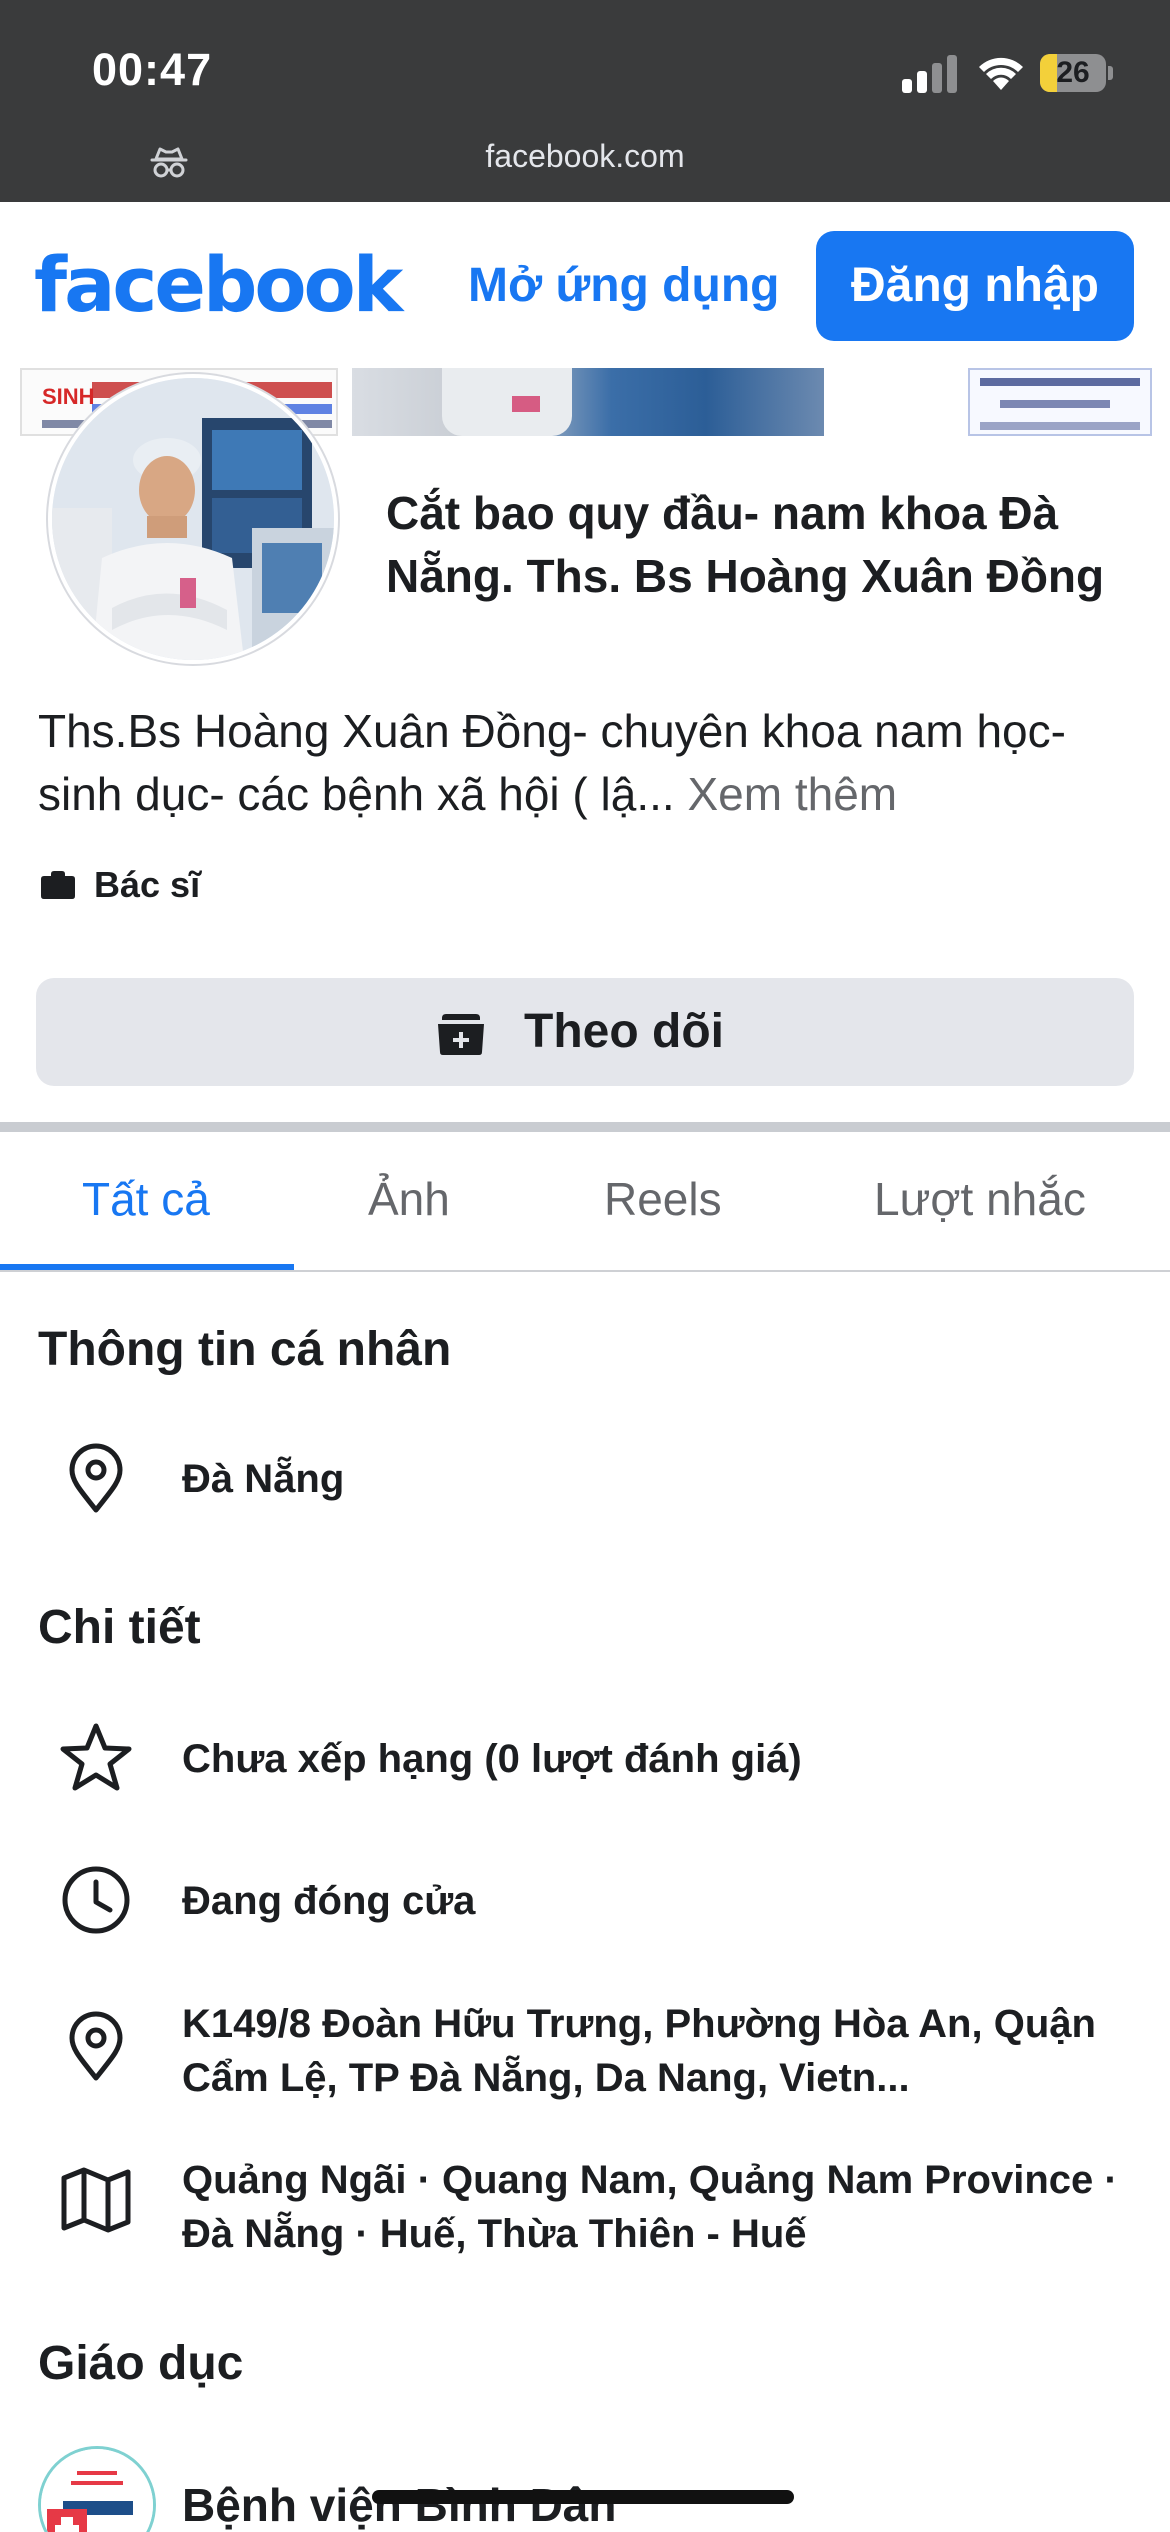  Describe the element at coordinates (146, 1199) in the screenshot. I see `tab-all: Tất cả` at that location.